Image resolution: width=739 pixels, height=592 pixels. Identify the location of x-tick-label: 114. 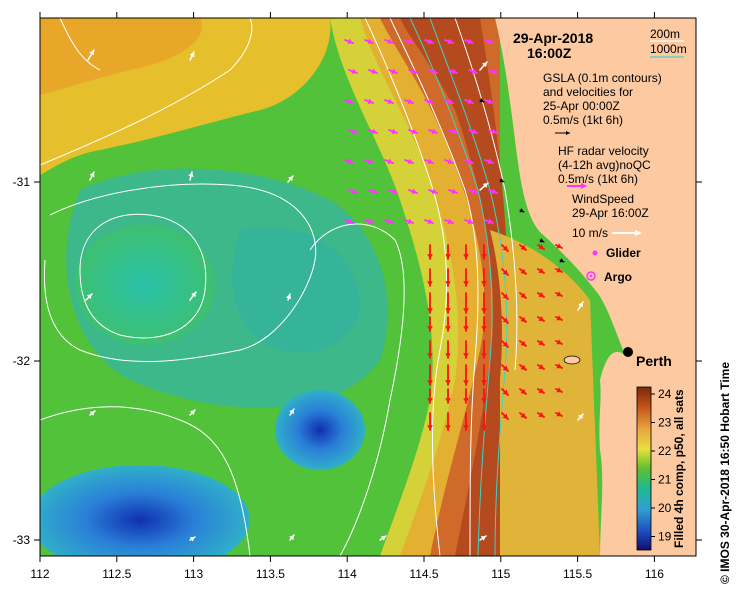
(347, 574).